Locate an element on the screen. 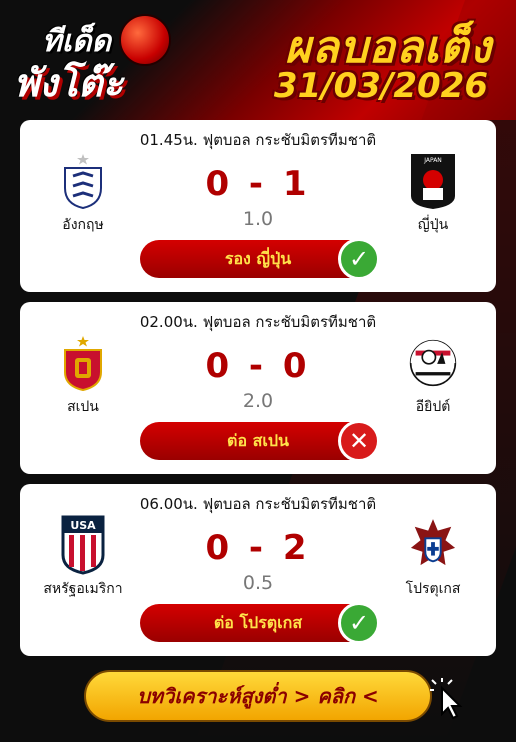 Image resolution: width=516 pixels, height=742 pixels. match-time-league: 06.00น. ฟุตบอล กระชับมิตรทีมชาติ is located at coordinates (258, 504).